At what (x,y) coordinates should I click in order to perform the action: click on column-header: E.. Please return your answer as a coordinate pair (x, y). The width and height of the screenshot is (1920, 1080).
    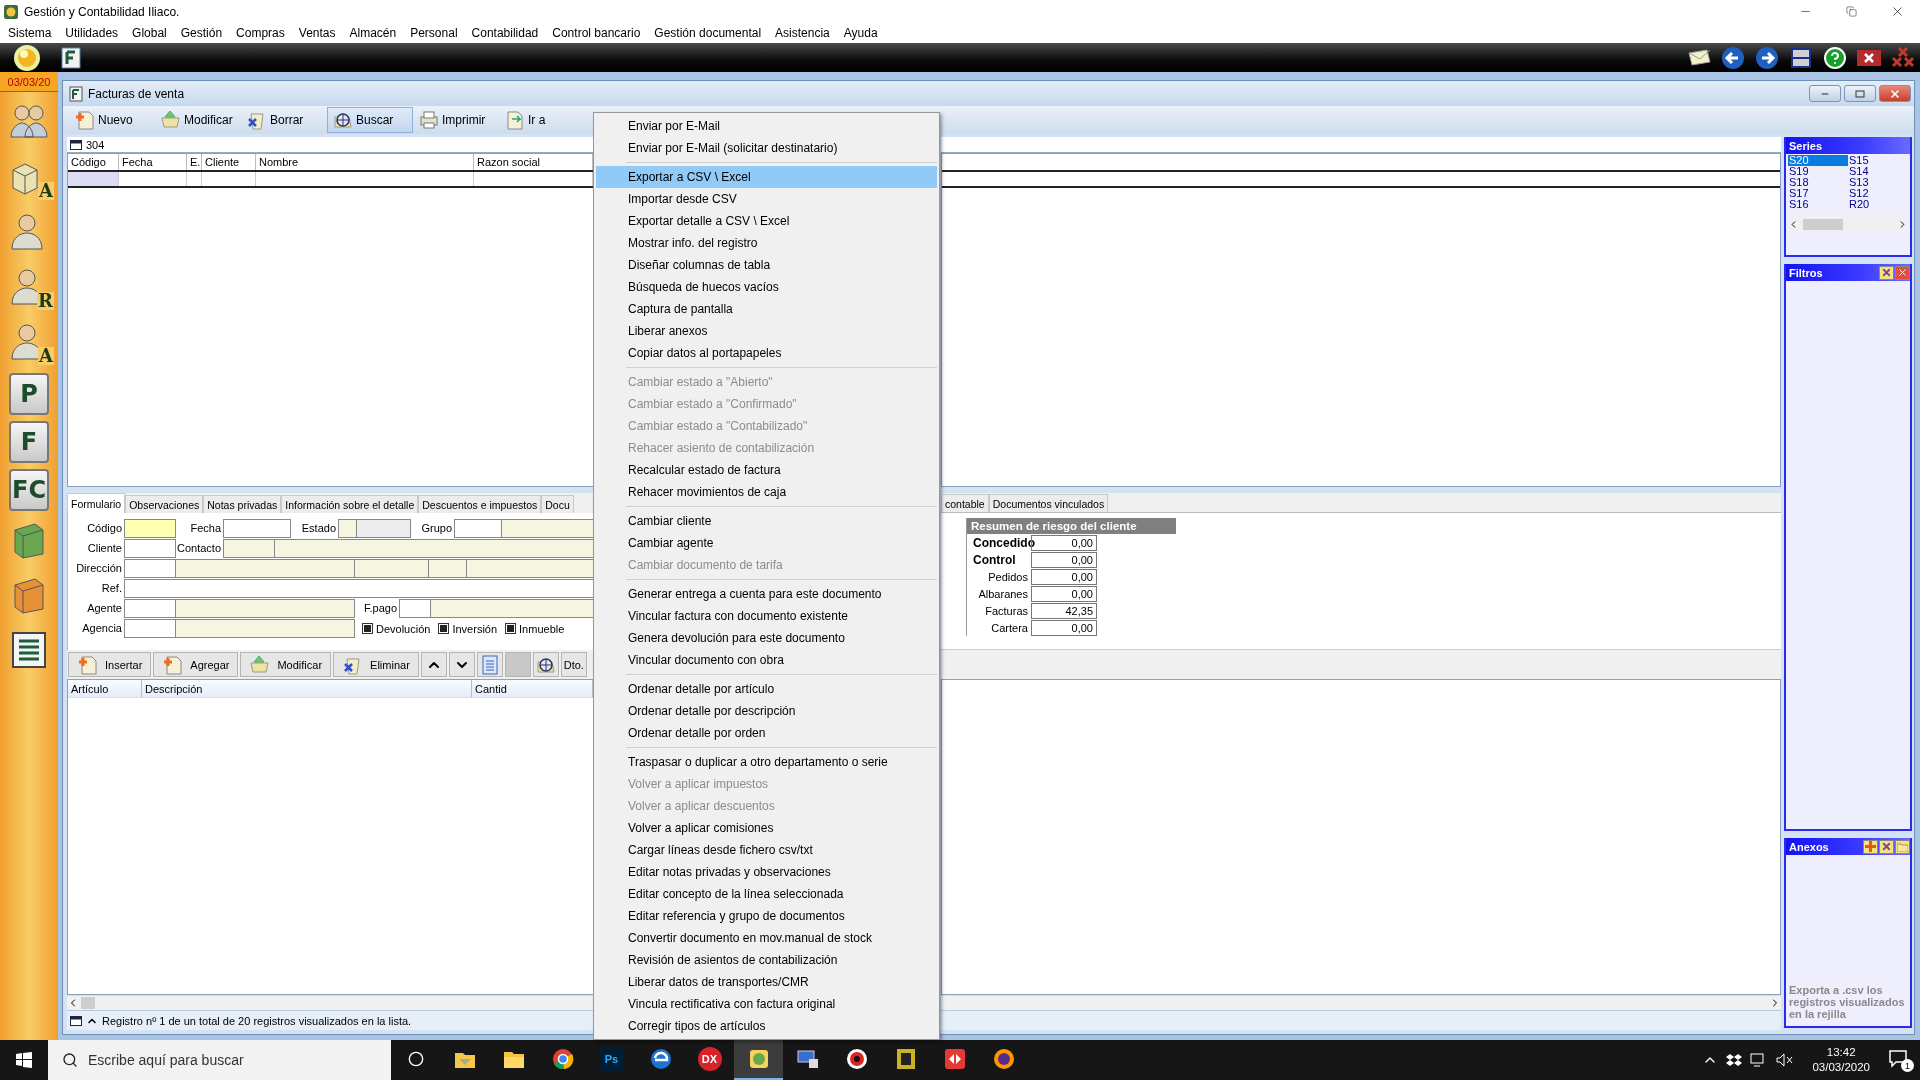
    Looking at the image, I should click on (194, 162).